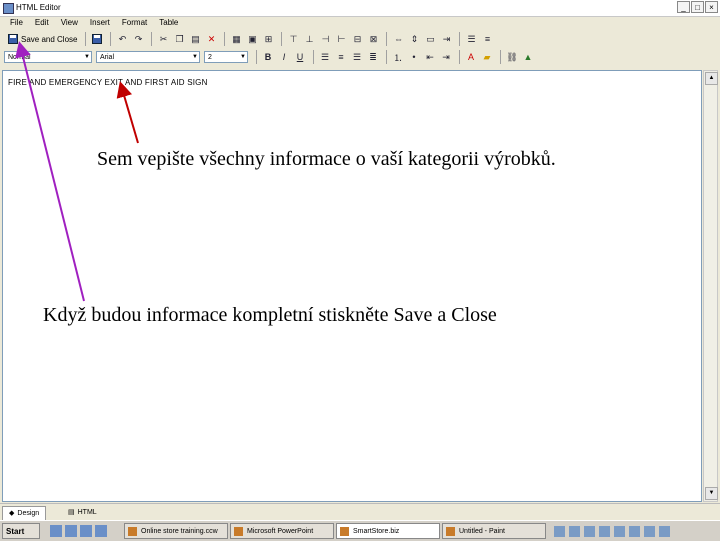 Image resolution: width=720 pixels, height=541 pixels. What do you see at coordinates (357, 39) in the screenshot?
I see `delete-row-icon: ⊟` at bounding box center [357, 39].